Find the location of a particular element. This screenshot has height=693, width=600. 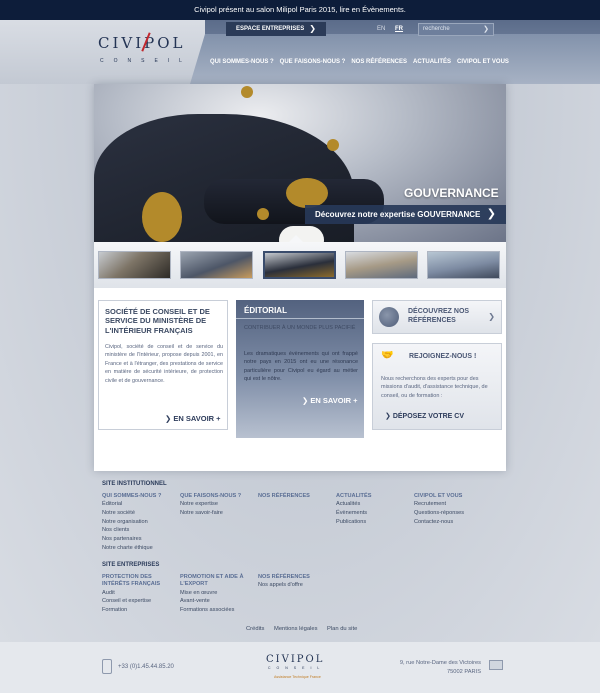

societe-more-link: ❯ EN SAVOIR + is located at coordinates (193, 418).